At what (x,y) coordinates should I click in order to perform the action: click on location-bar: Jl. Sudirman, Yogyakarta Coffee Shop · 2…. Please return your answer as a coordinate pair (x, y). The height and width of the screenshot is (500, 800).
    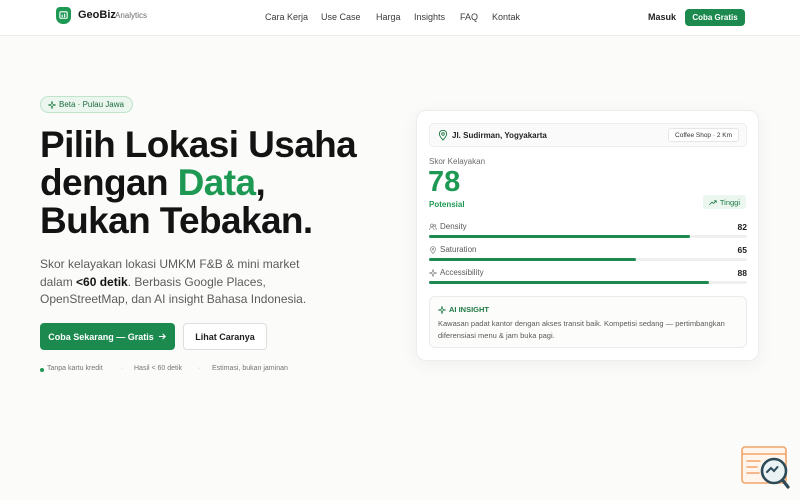
    Looking at the image, I should click on (588, 135).